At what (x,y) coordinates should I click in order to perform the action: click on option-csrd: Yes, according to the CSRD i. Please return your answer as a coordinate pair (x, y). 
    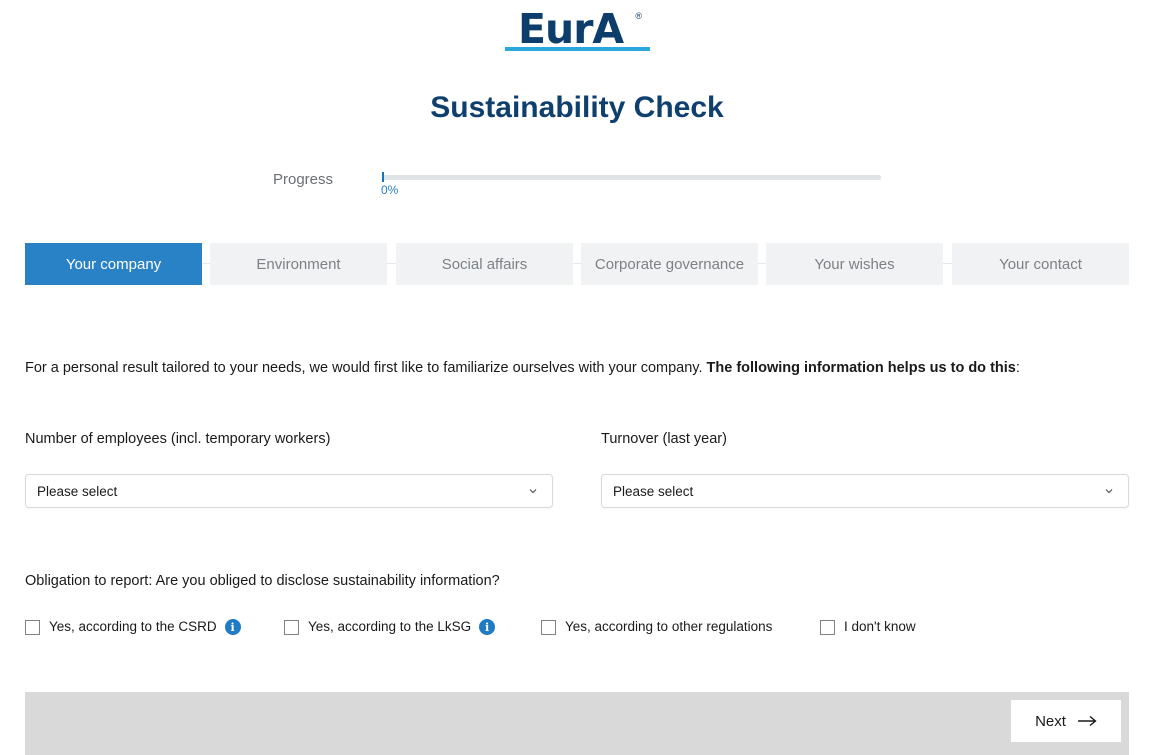
    Looking at the image, I should click on (133, 627).